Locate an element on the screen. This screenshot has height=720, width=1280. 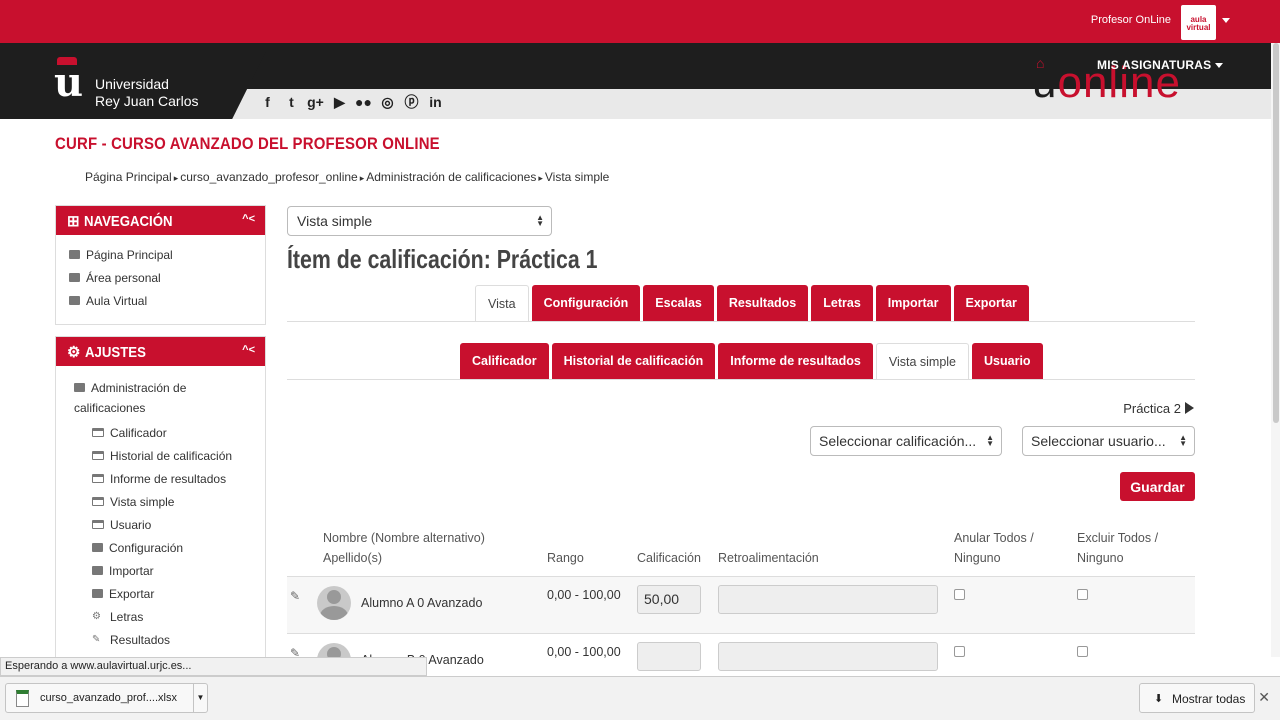
user-avatar: aula virtual is located at coordinates (1198, 22).